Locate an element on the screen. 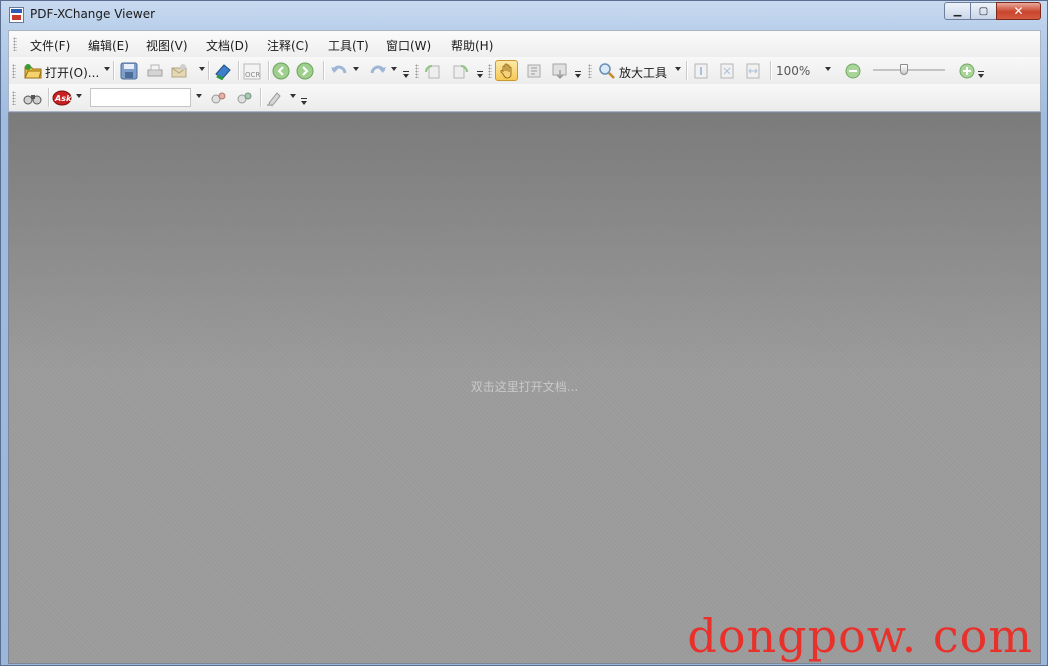 This screenshot has width=1048, height=666. back-button is located at coordinates (281, 71).